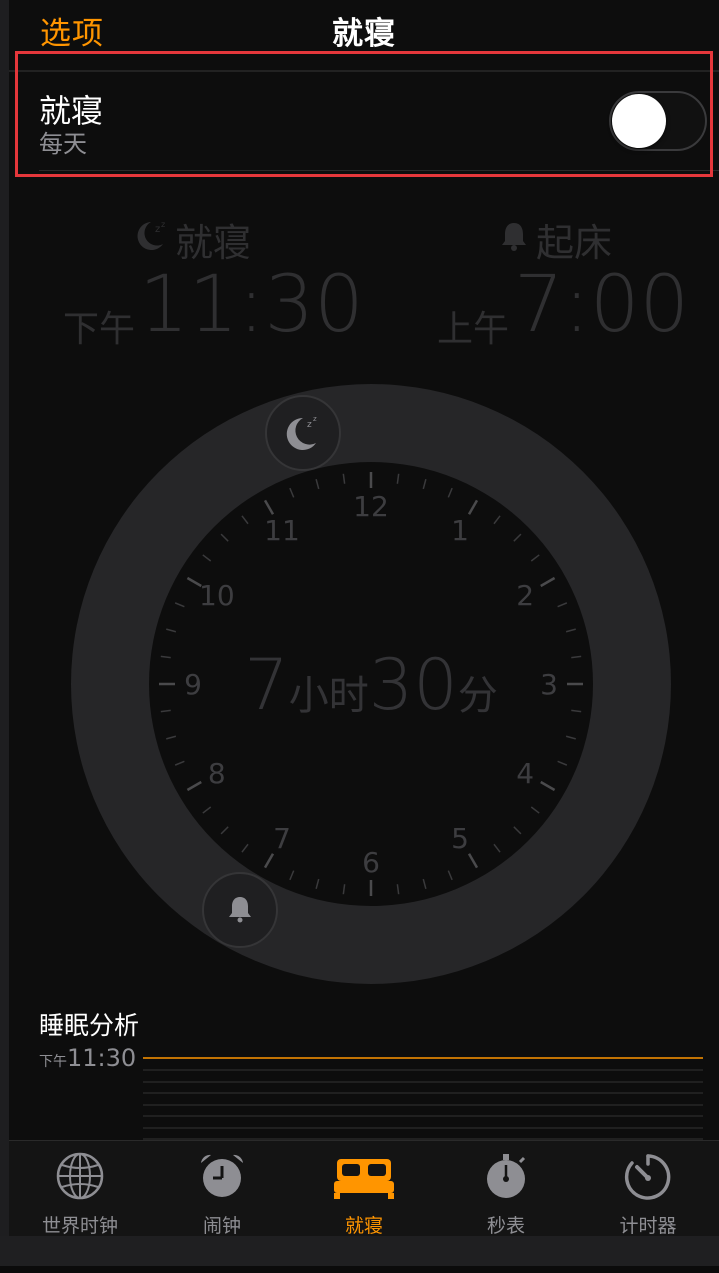  I want to click on tab-label: 计时器, so click(648, 1225).